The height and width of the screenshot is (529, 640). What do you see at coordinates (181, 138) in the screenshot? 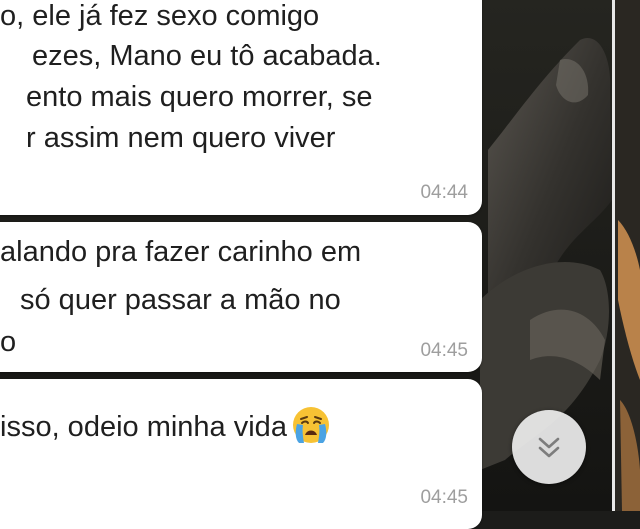
I see `message-text-line: r assim nem quero viver` at bounding box center [181, 138].